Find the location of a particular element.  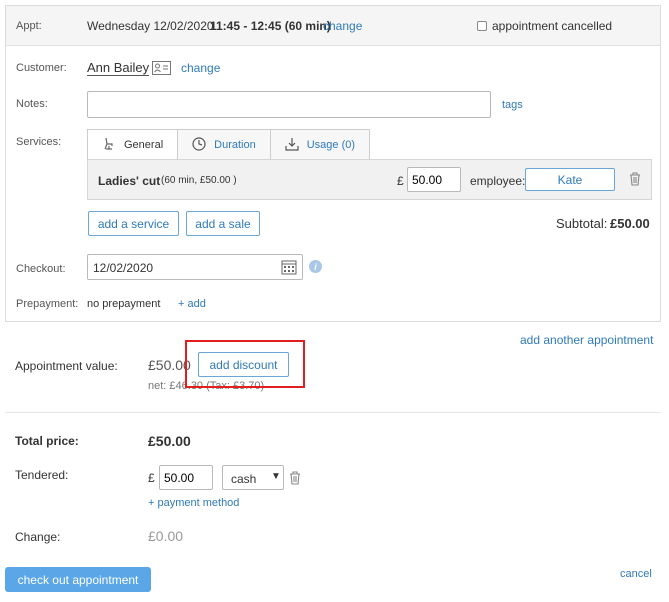

checkout-date-field: 12/02/2020 is located at coordinates (195, 267).